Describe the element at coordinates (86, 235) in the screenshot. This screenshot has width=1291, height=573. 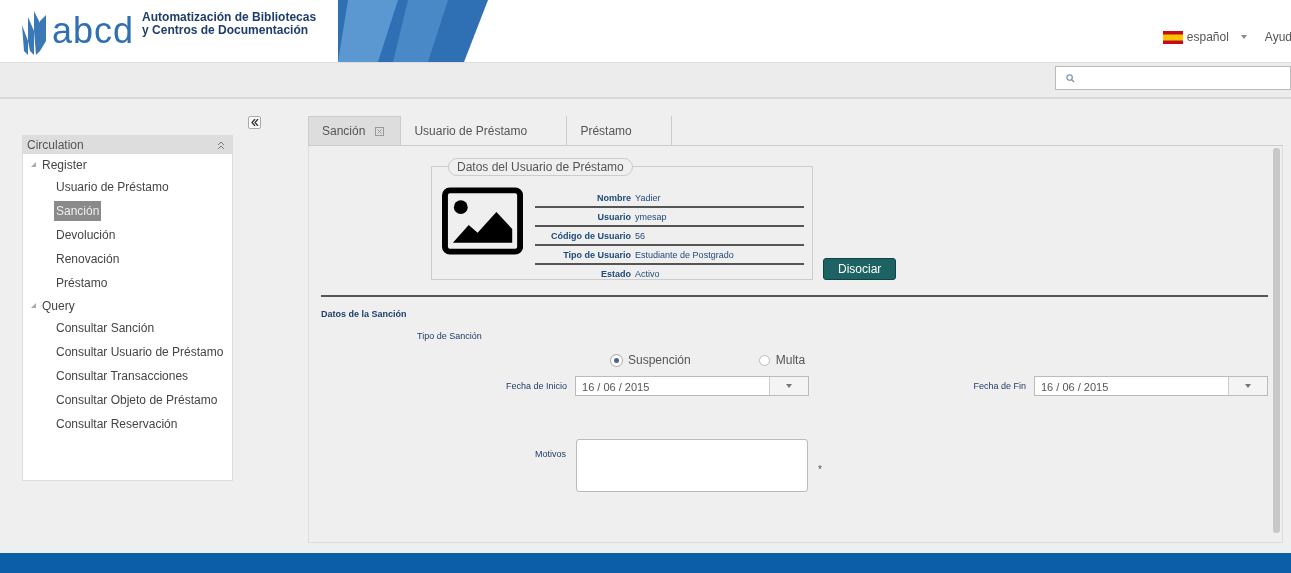
I see `sidebar-item: Devolución` at that location.